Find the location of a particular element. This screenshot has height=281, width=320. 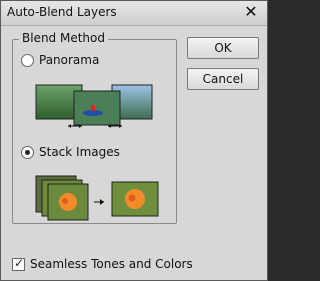

ok-button: OK is located at coordinates (223, 48).